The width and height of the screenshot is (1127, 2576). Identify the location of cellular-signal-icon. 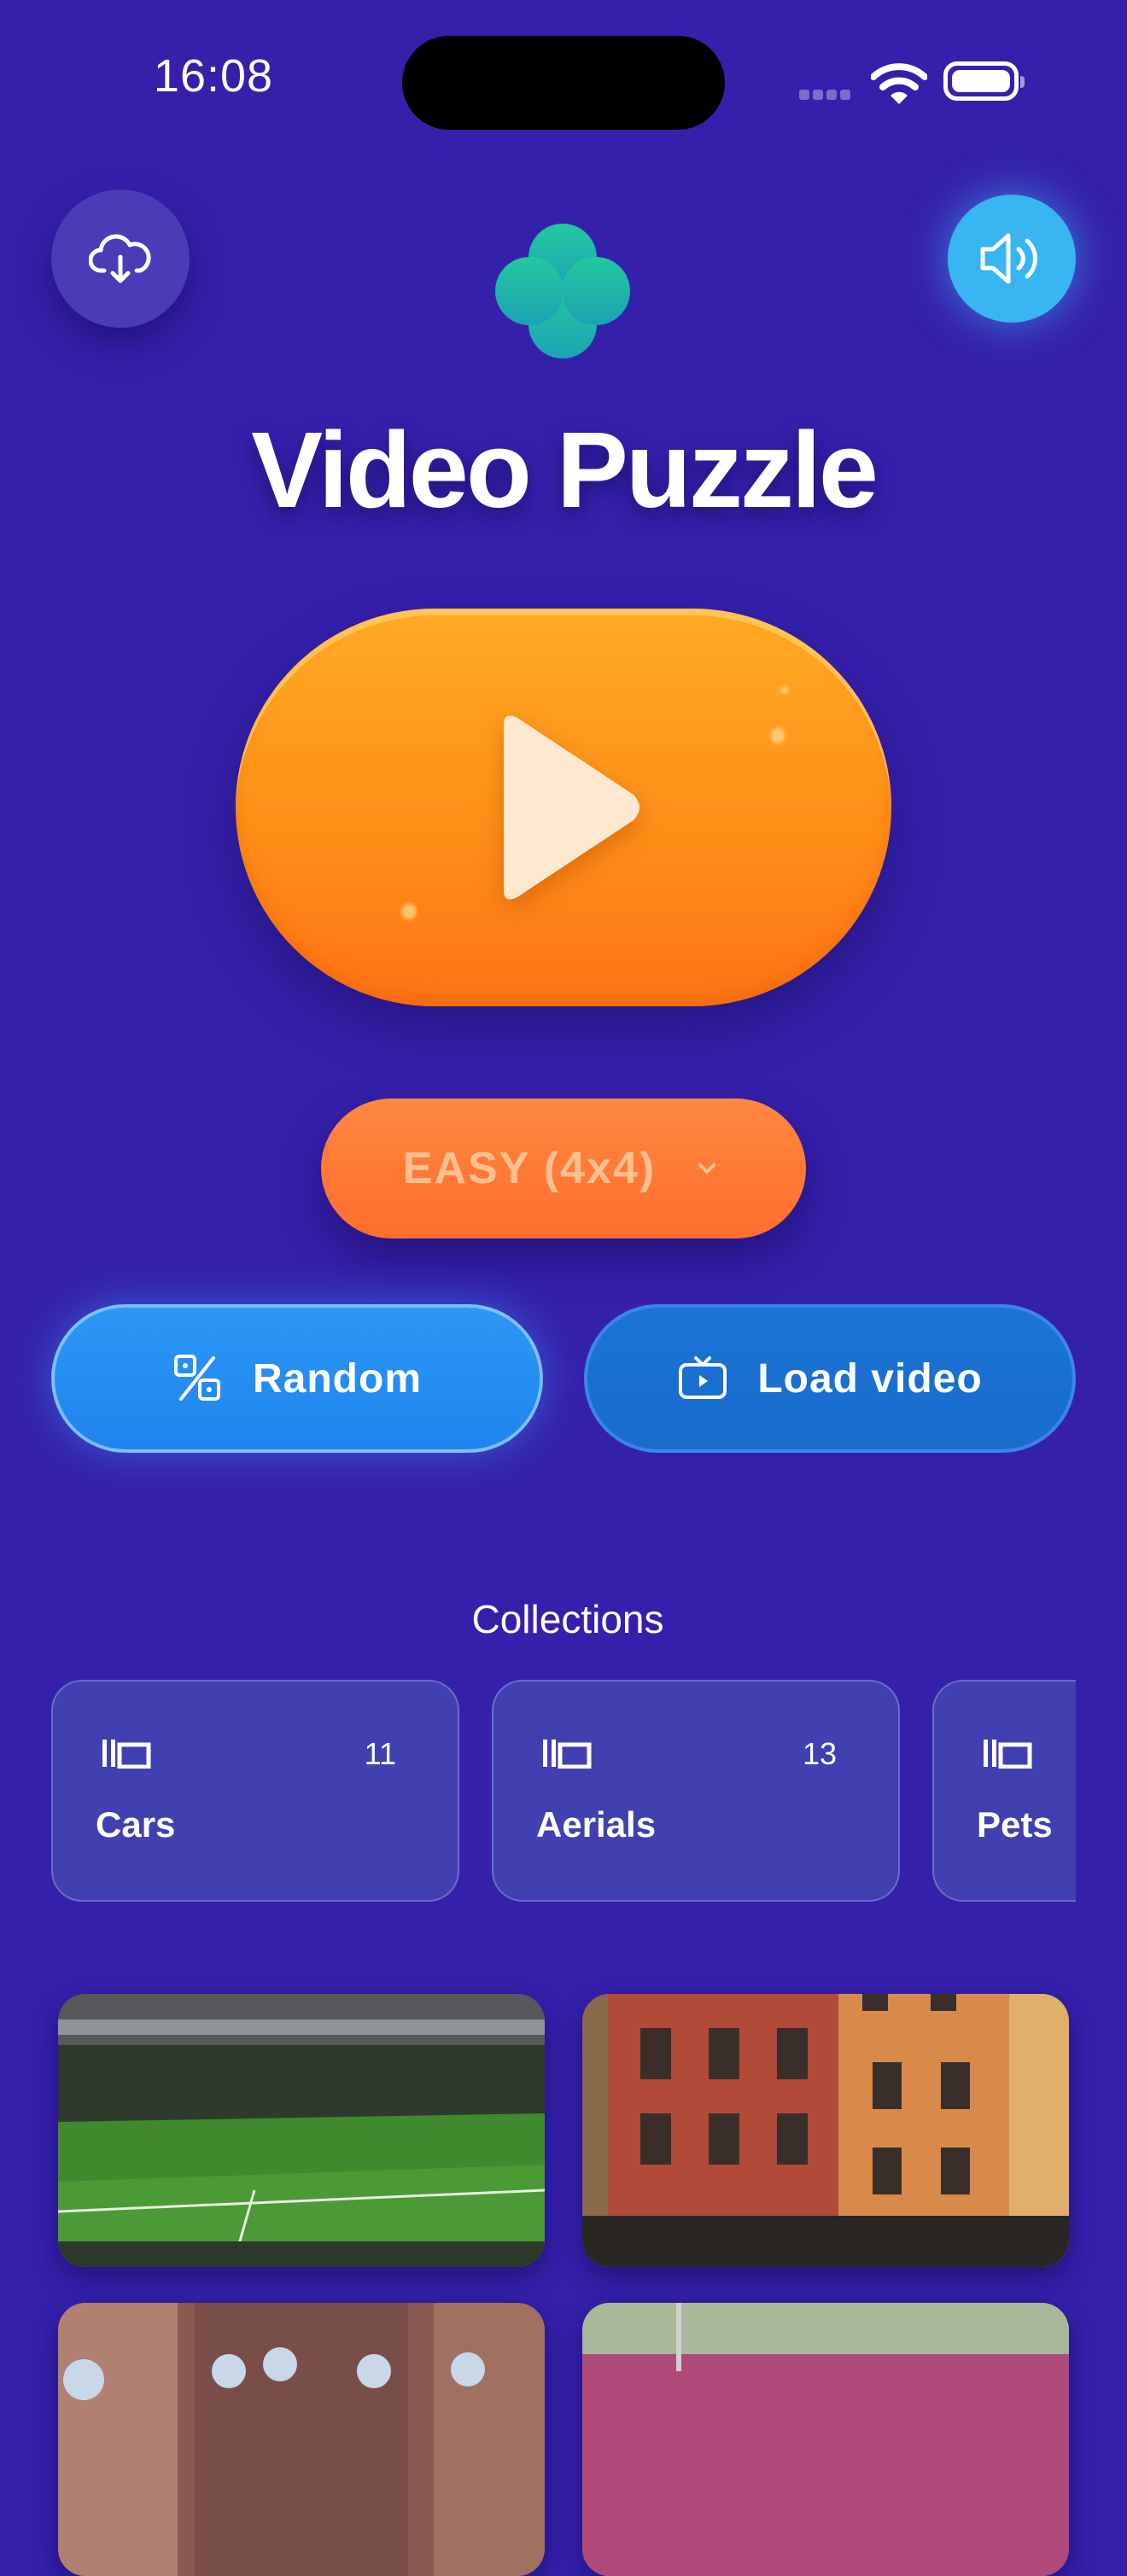
(826, 96).